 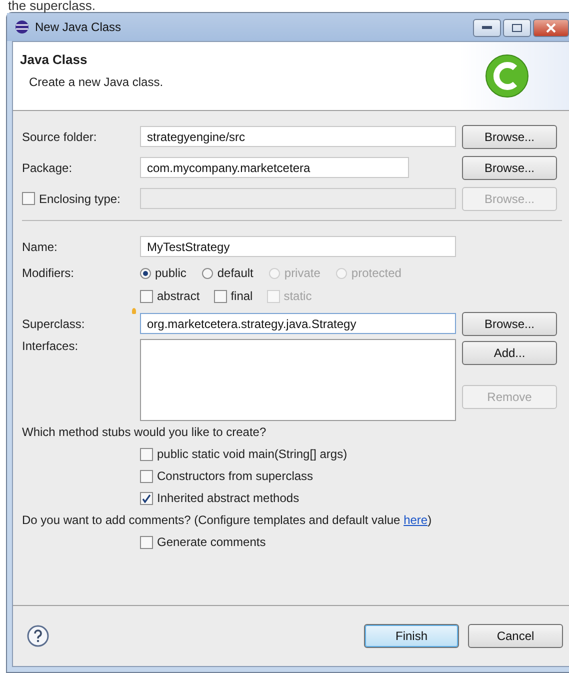 I want to click on minimize-icon, so click(x=487, y=28).